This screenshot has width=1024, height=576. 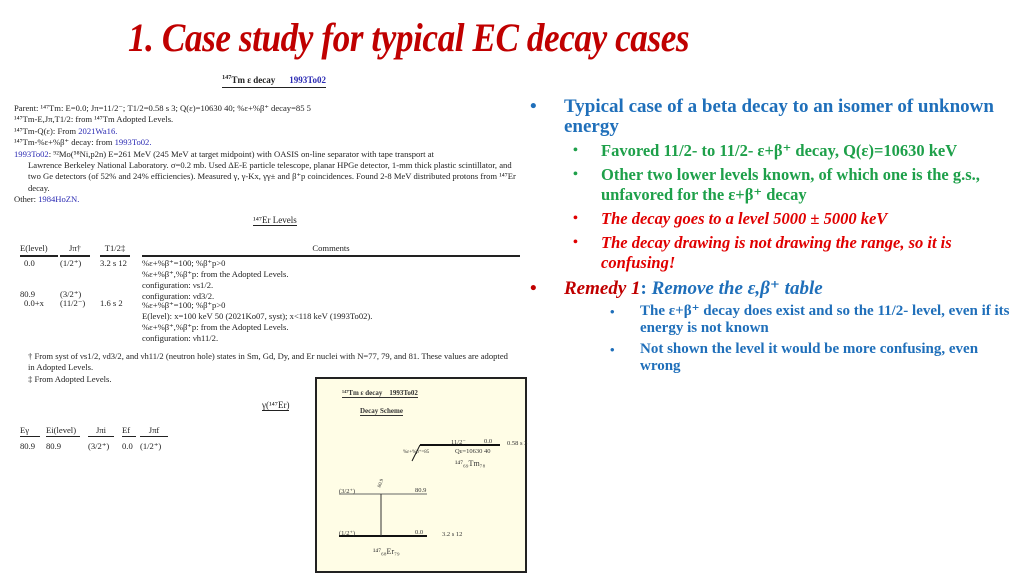 What do you see at coordinates (31, 154) in the screenshot?
I see `ref-link: 1993To02` at bounding box center [31, 154].